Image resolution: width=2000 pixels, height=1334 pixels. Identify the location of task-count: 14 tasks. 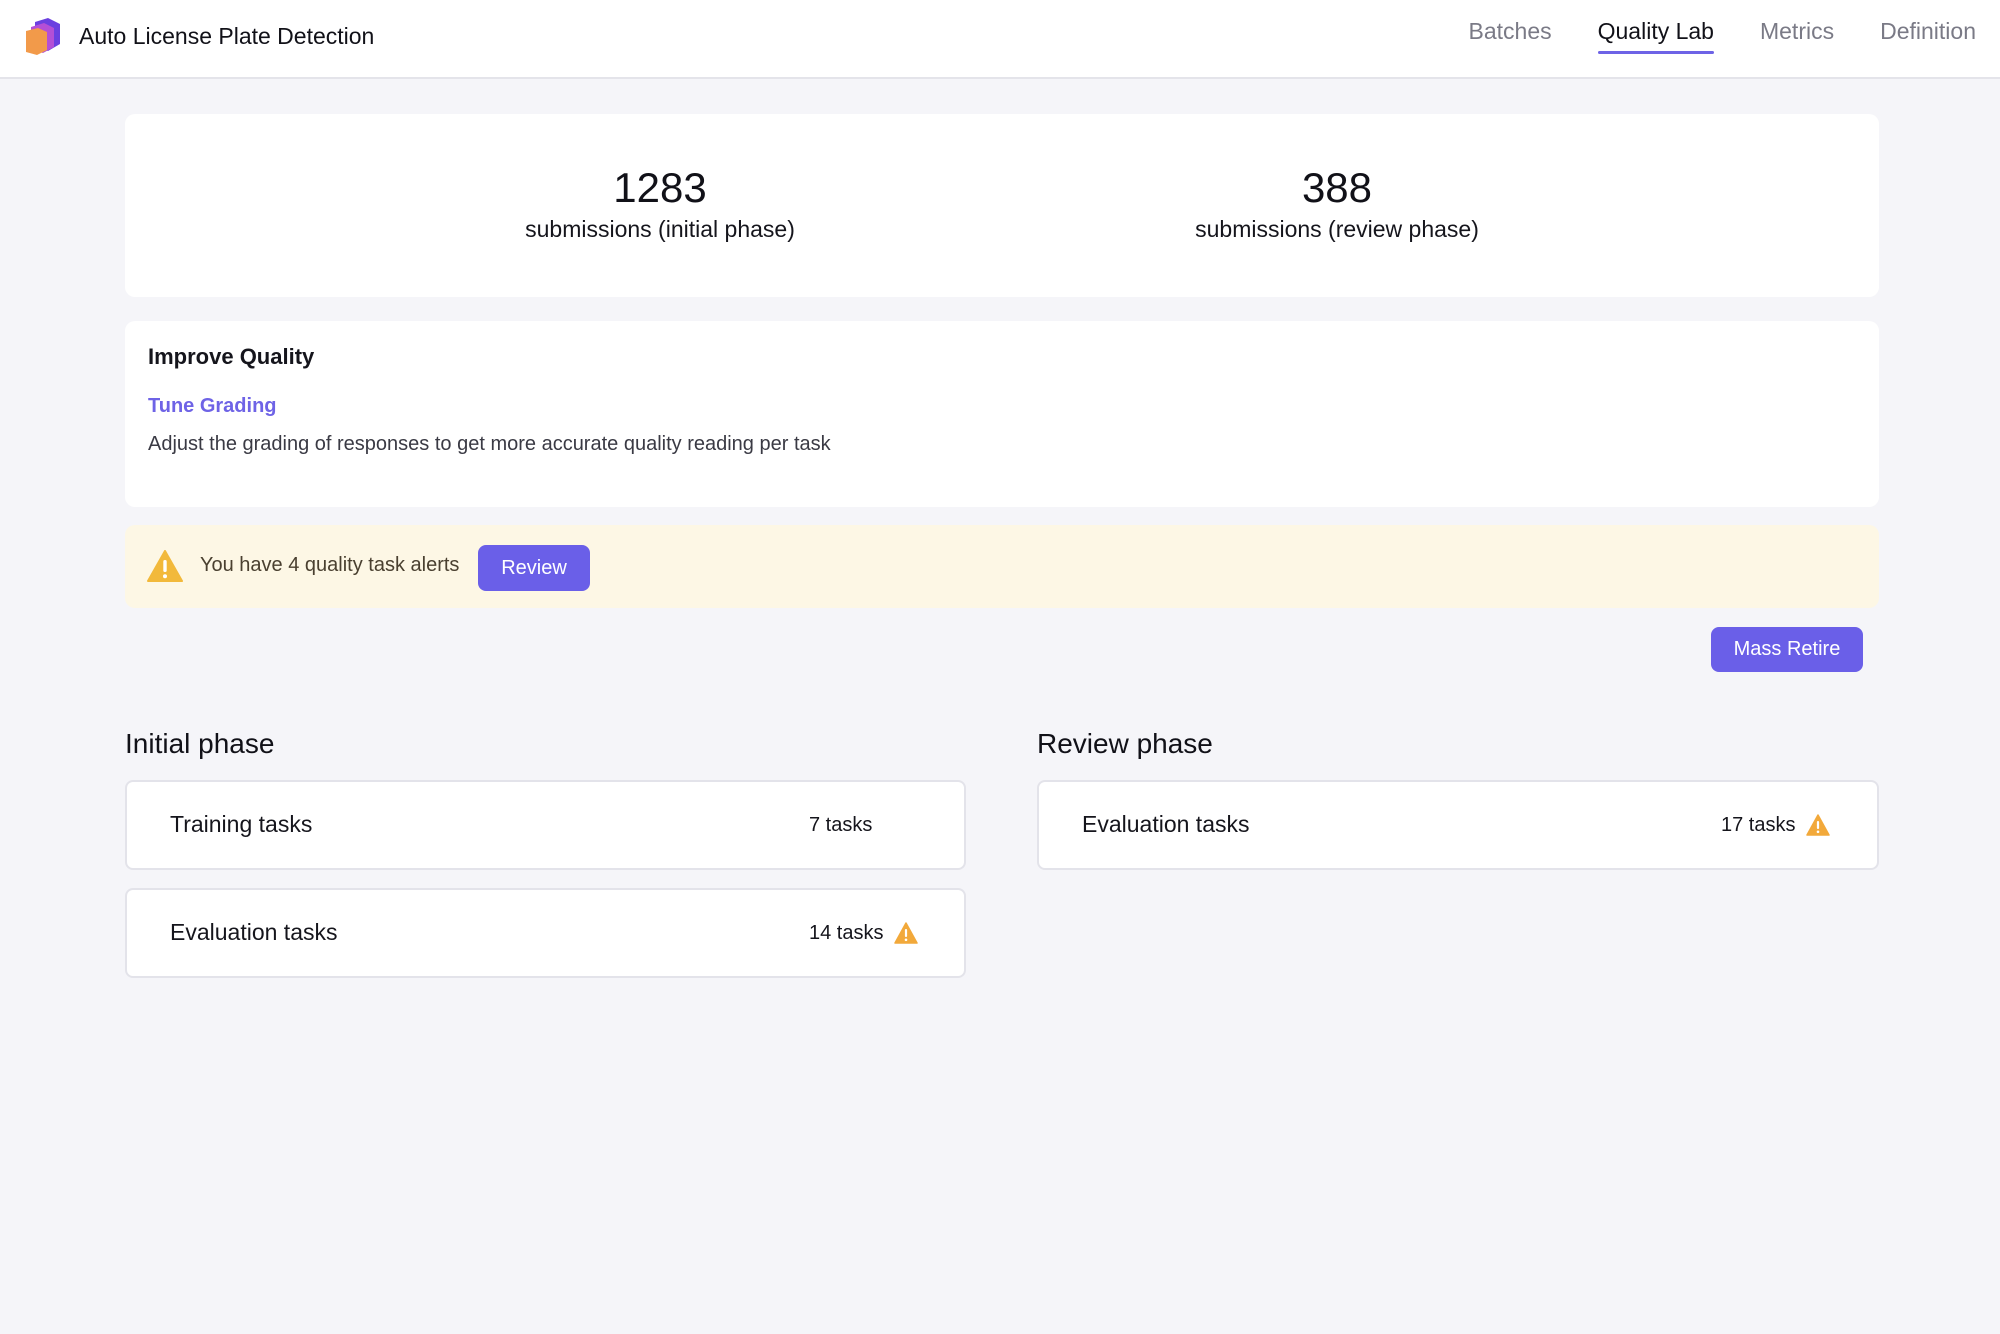
(846, 933).